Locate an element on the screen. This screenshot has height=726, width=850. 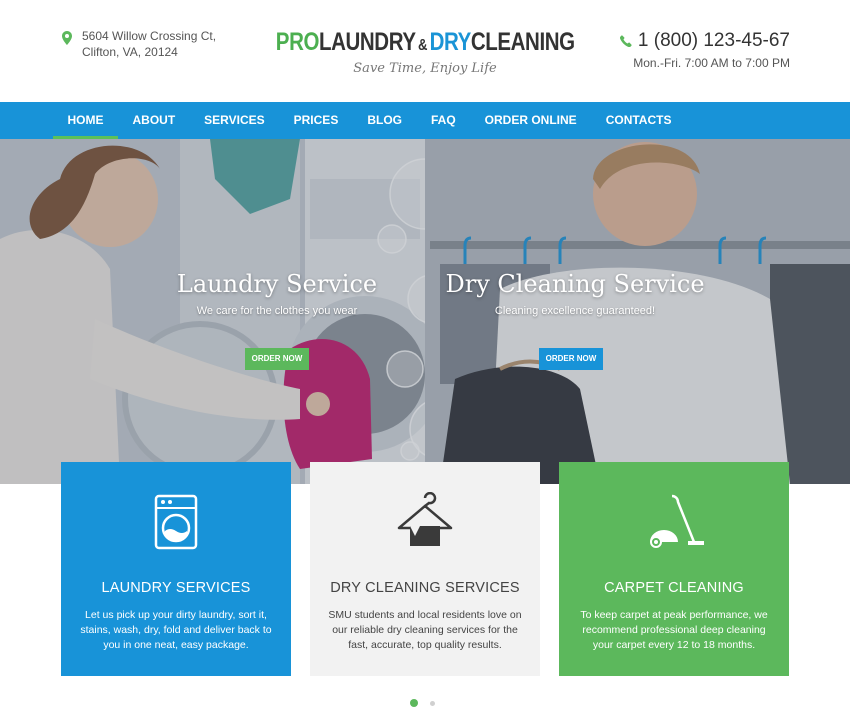
nav-item-prices: PRICES is located at coordinates (316, 120).